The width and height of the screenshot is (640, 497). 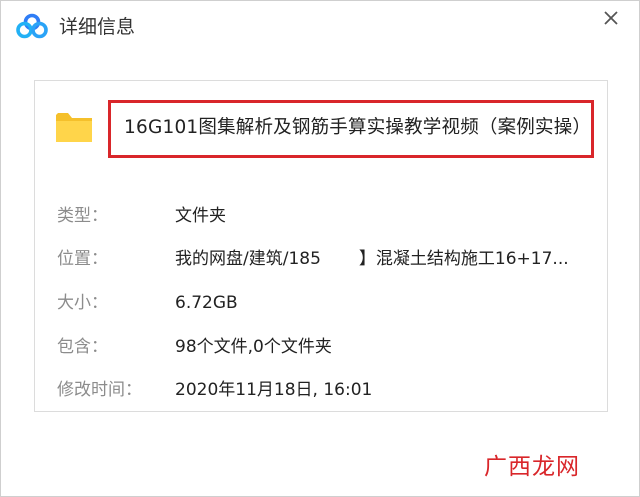 What do you see at coordinates (97, 27) in the screenshot?
I see `dialog-title: 详细信息` at bounding box center [97, 27].